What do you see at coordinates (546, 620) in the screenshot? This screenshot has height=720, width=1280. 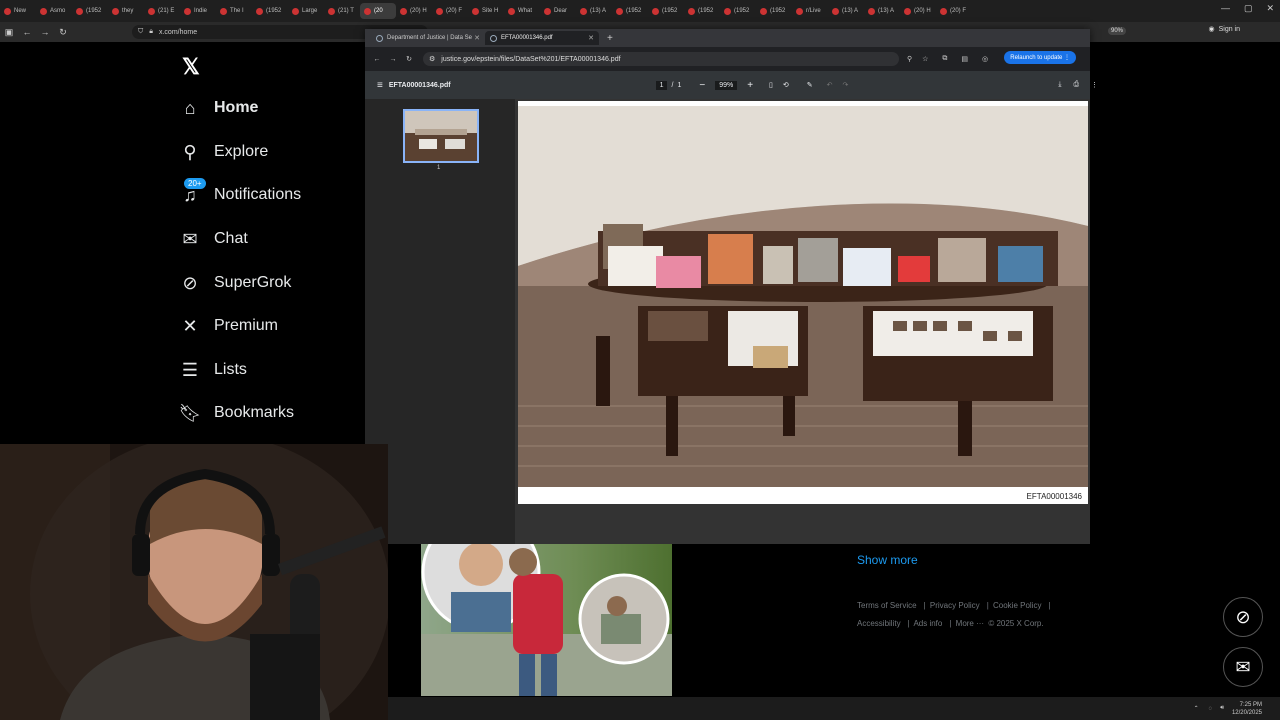 I see `feed-post-image` at bounding box center [546, 620].